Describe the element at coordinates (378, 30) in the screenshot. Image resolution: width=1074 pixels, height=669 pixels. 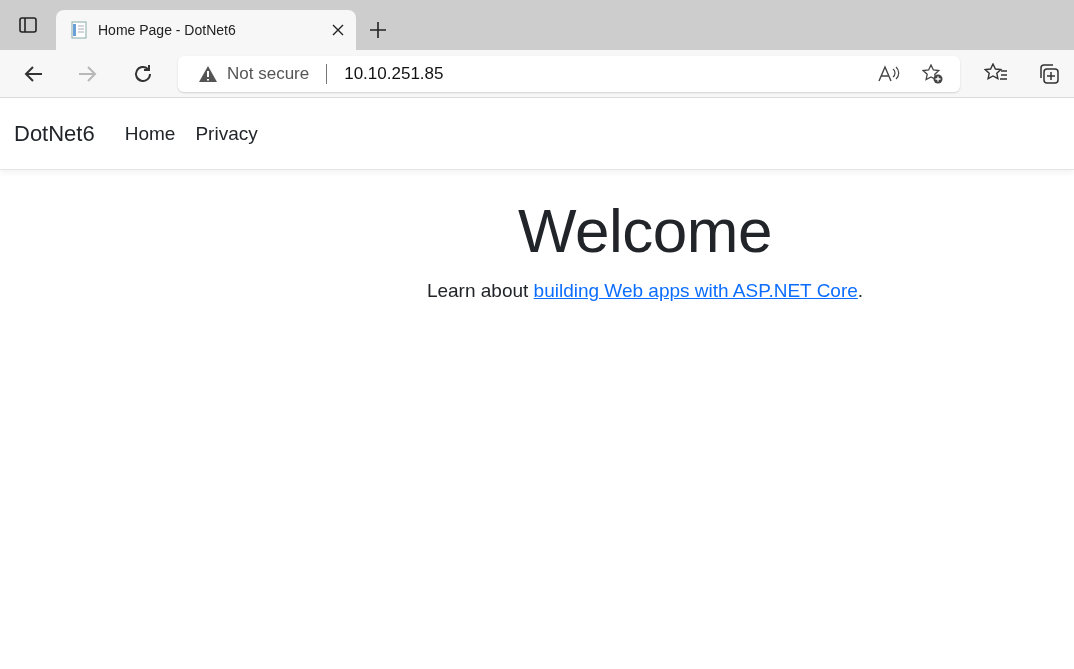
I see `new-tab-icon` at that location.